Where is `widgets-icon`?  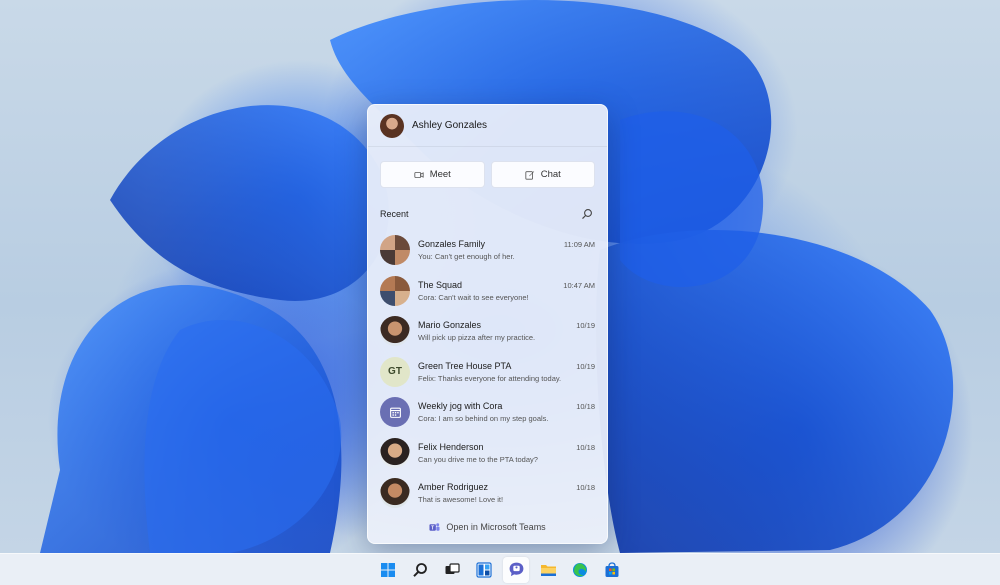 widgets-icon is located at coordinates (484, 569).